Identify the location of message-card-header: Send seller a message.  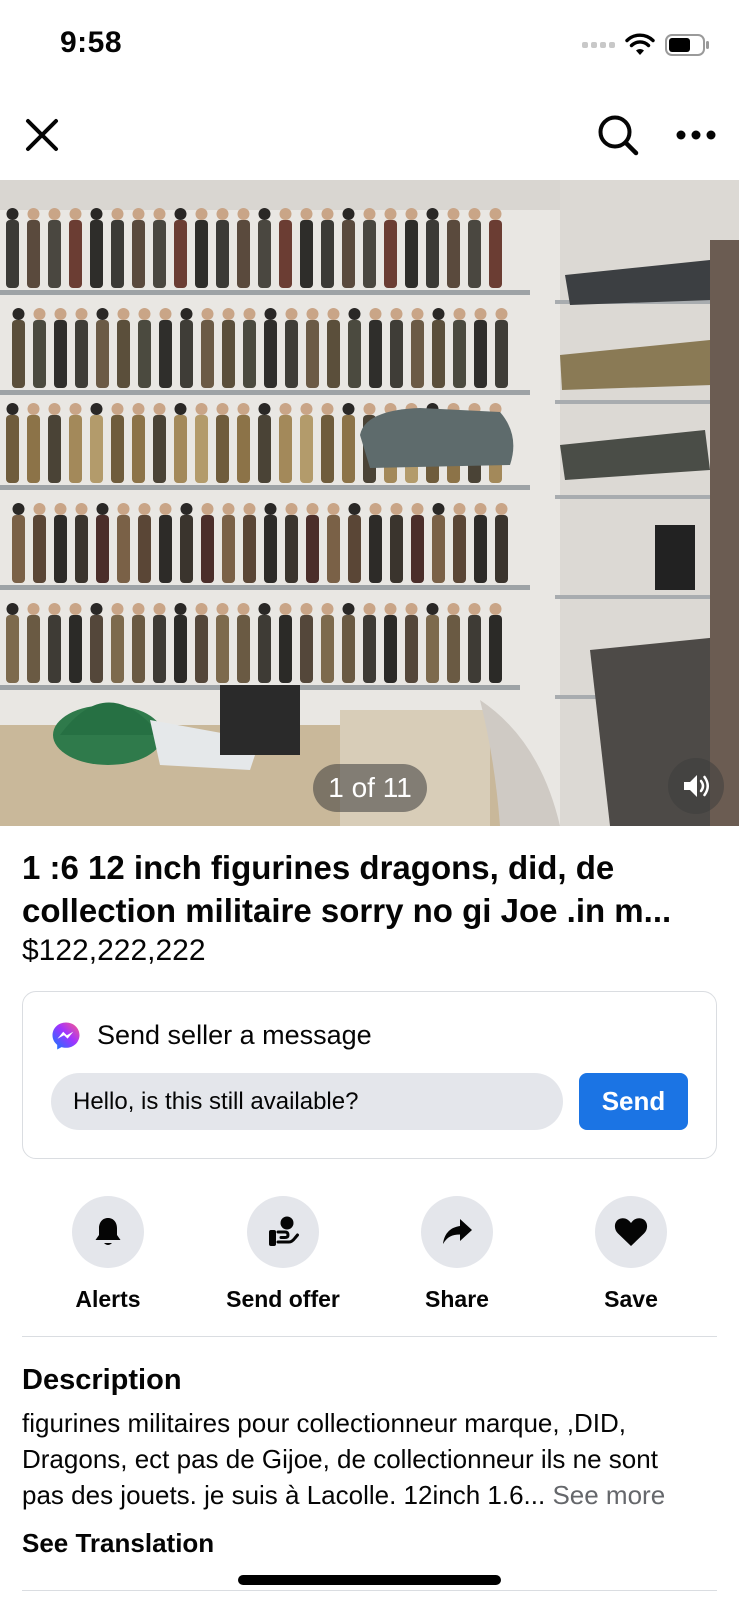
(211, 1035).